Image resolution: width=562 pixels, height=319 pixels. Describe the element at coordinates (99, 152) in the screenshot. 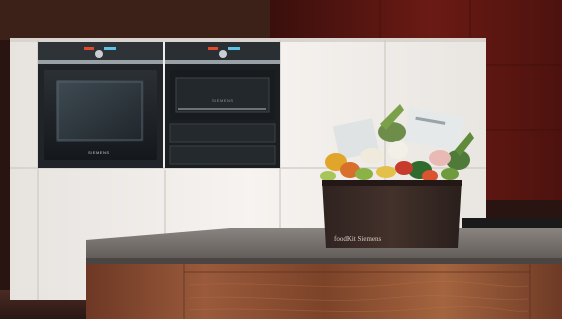

I see `oven-left-brand: SIEMENS` at that location.